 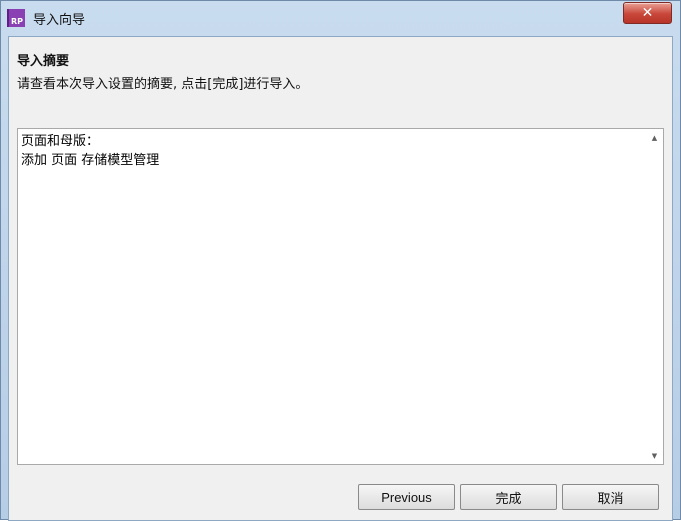 I want to click on summary-text: 页面和母版： 添加 页面 存储模型管理, so click(x=90, y=151).